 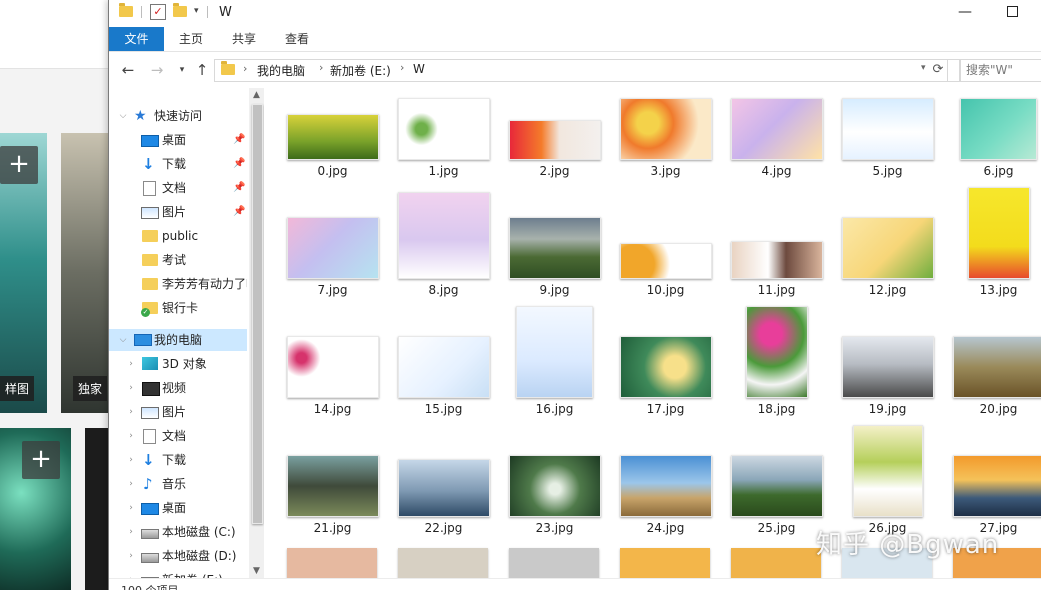 I want to click on nav-item-exam: 考试, so click(x=178, y=260).